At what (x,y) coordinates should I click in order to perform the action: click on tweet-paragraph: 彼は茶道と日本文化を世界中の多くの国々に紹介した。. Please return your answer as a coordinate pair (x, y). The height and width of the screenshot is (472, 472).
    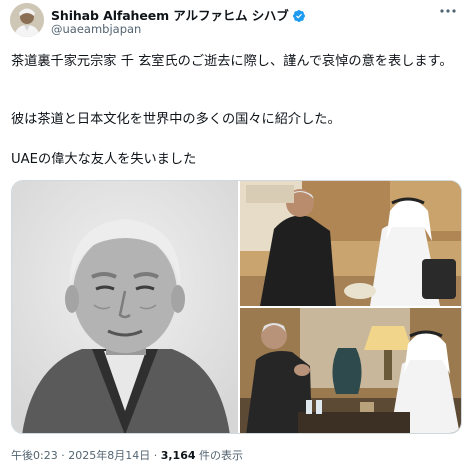
    Looking at the image, I should click on (176, 119).